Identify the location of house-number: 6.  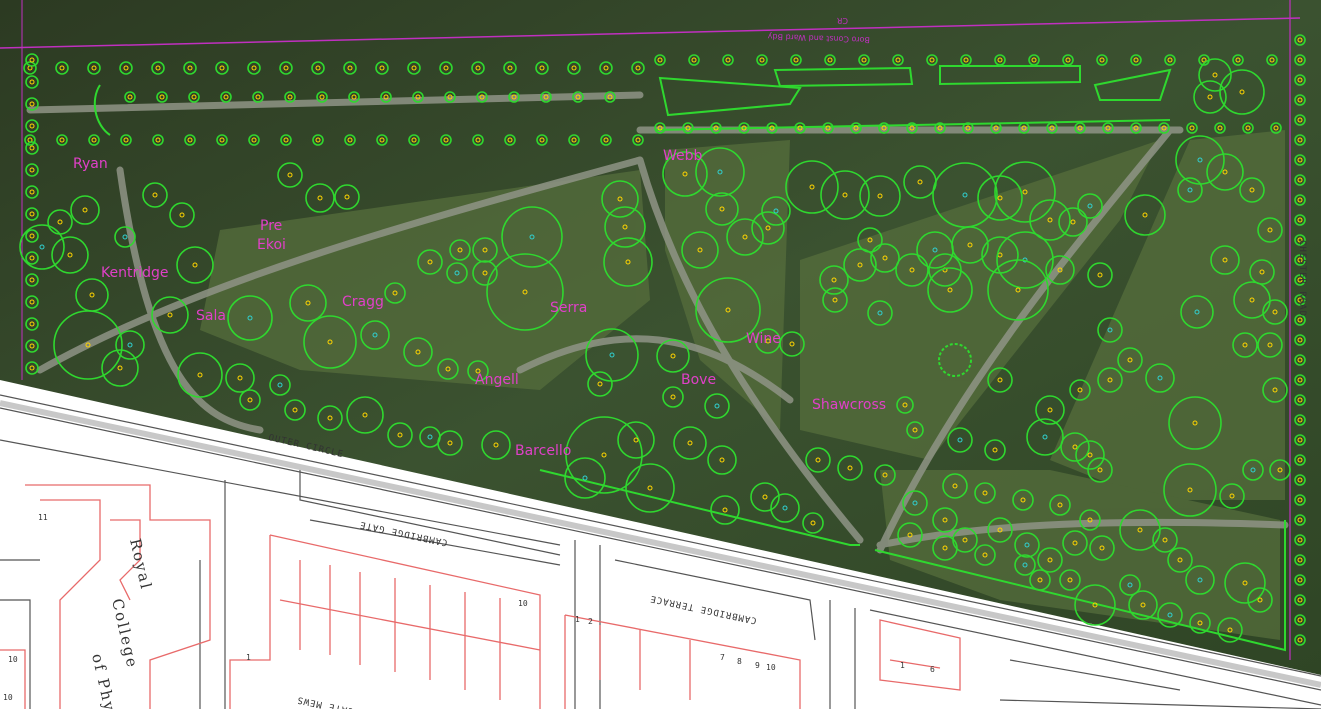
(932, 669).